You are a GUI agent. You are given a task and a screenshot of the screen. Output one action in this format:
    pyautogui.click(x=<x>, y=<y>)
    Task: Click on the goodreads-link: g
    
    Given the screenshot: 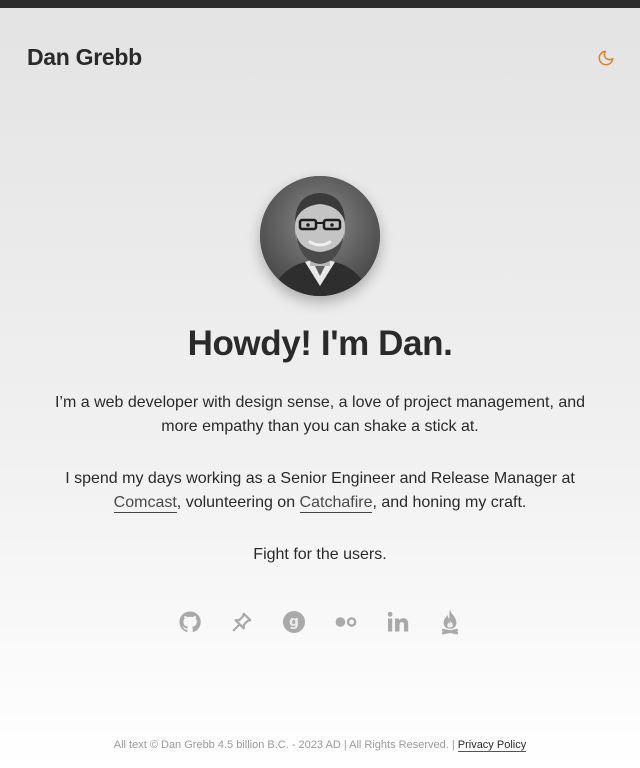 What is the action you would take?
    pyautogui.click(x=294, y=622)
    